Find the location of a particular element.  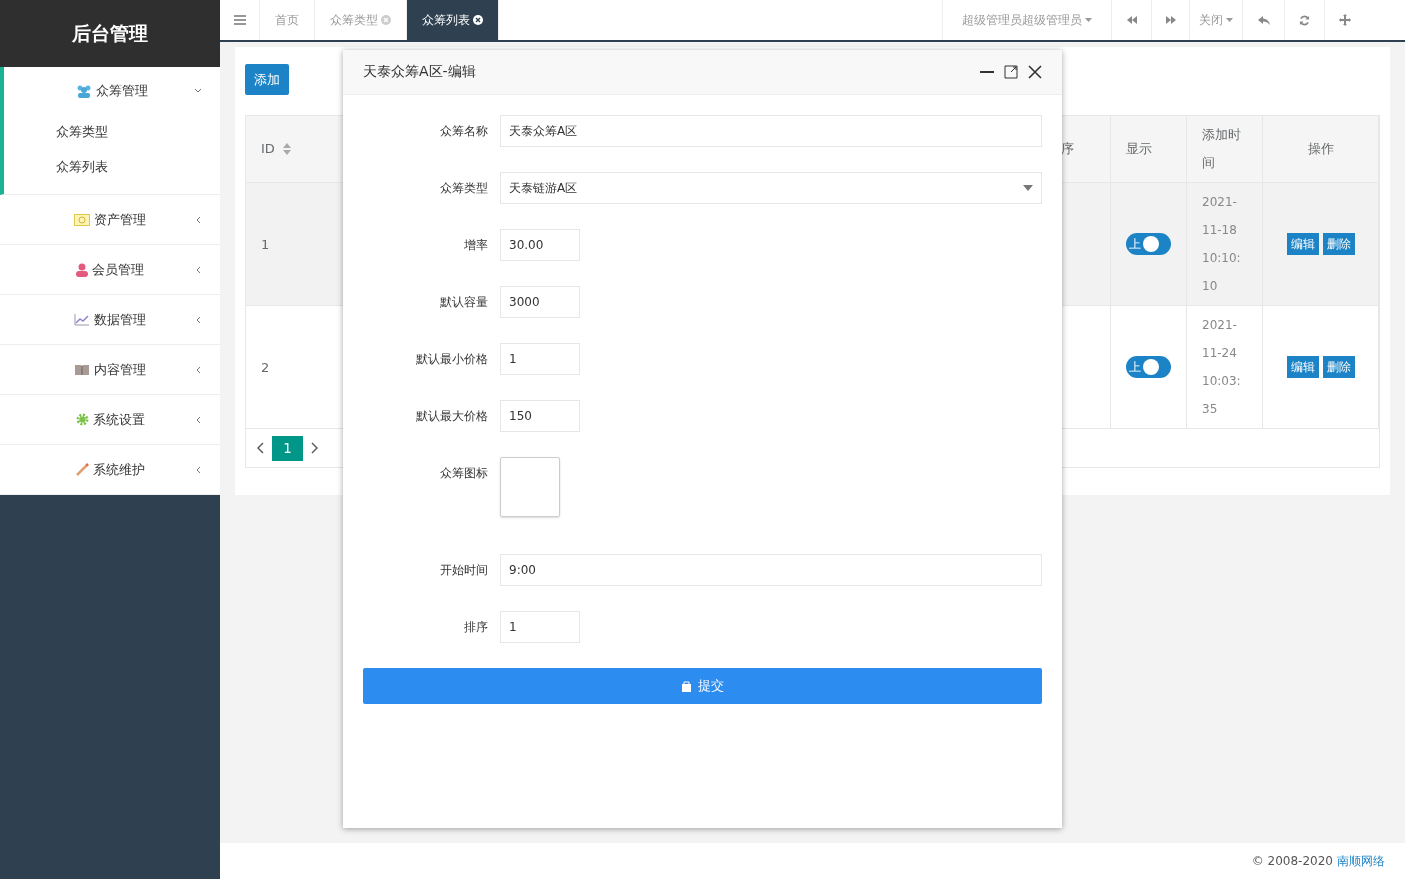

image-upload-field is located at coordinates (530, 487).